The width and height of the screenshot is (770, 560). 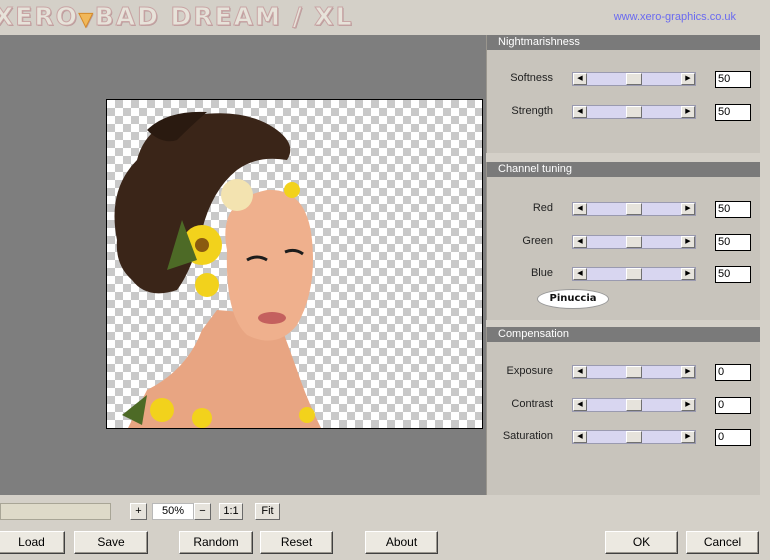 I want to click on green-slider-thumb, so click(x=634, y=242).